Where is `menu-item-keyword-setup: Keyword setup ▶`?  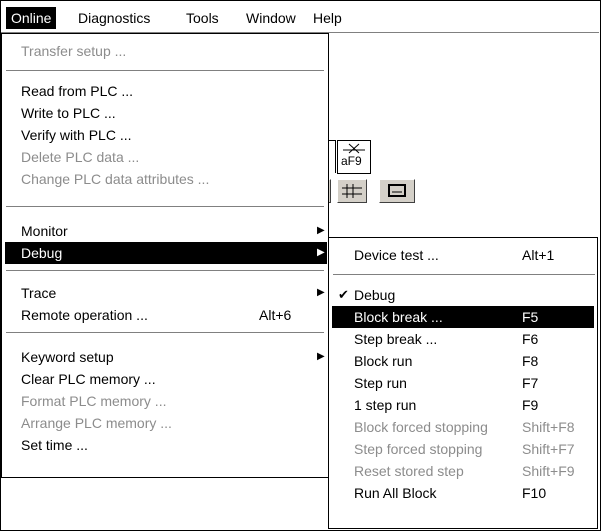
menu-item-keyword-setup: Keyword setup ▶ is located at coordinates (165, 357).